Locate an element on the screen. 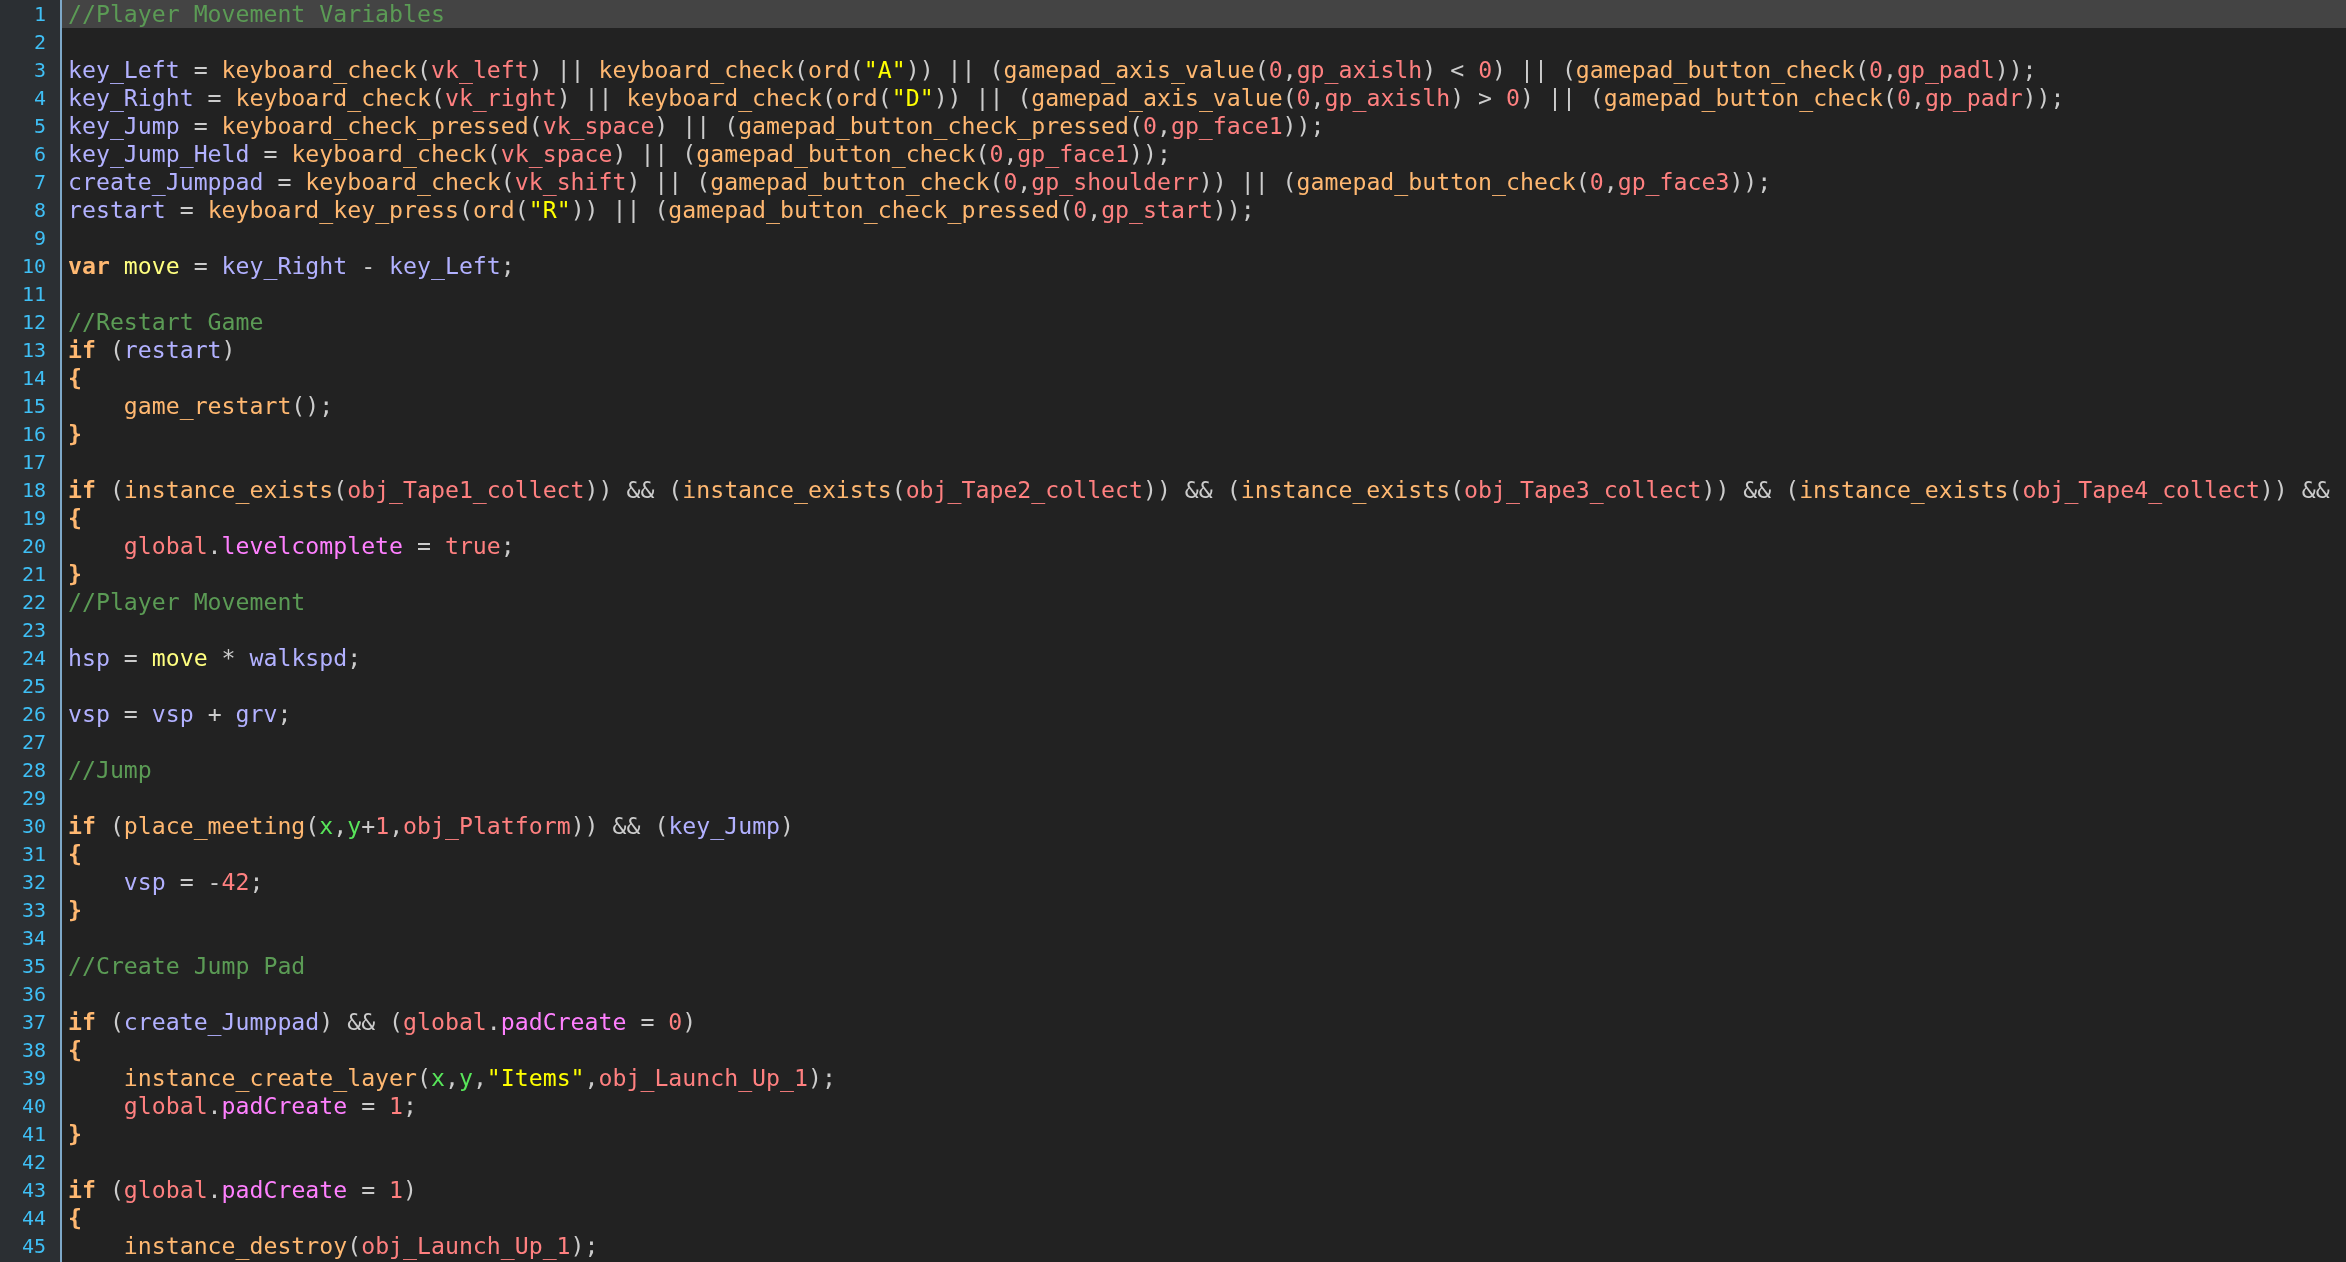  line-number: 10 is located at coordinates (33, 266).